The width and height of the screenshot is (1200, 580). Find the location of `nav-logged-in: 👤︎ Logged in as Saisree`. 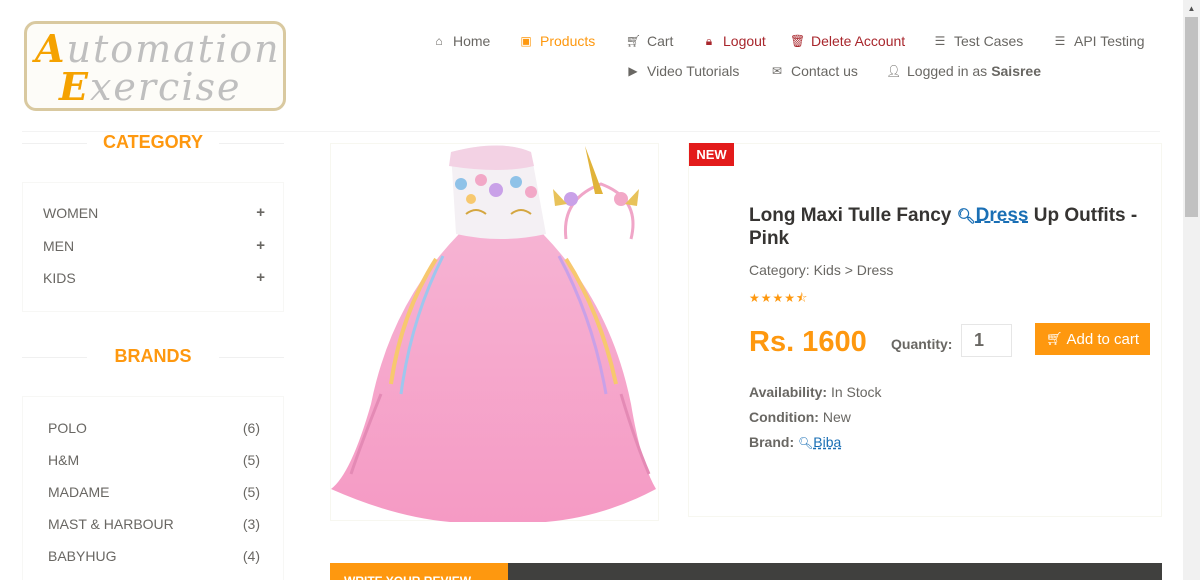

nav-logged-in: 👤︎ Logged in as Saisree is located at coordinates (963, 71).